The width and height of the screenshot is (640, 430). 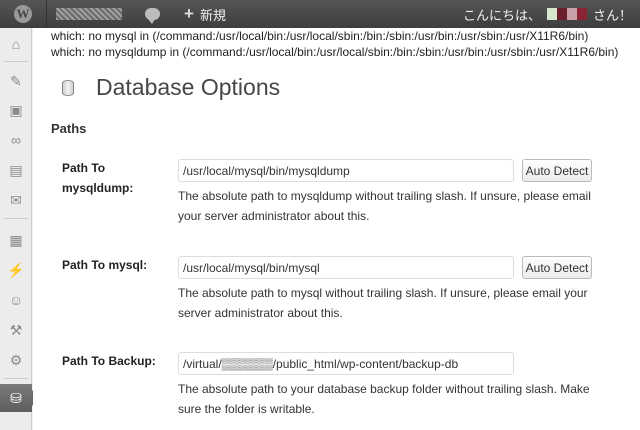 I want to click on section-heading-paths: Paths, so click(x=69, y=128).